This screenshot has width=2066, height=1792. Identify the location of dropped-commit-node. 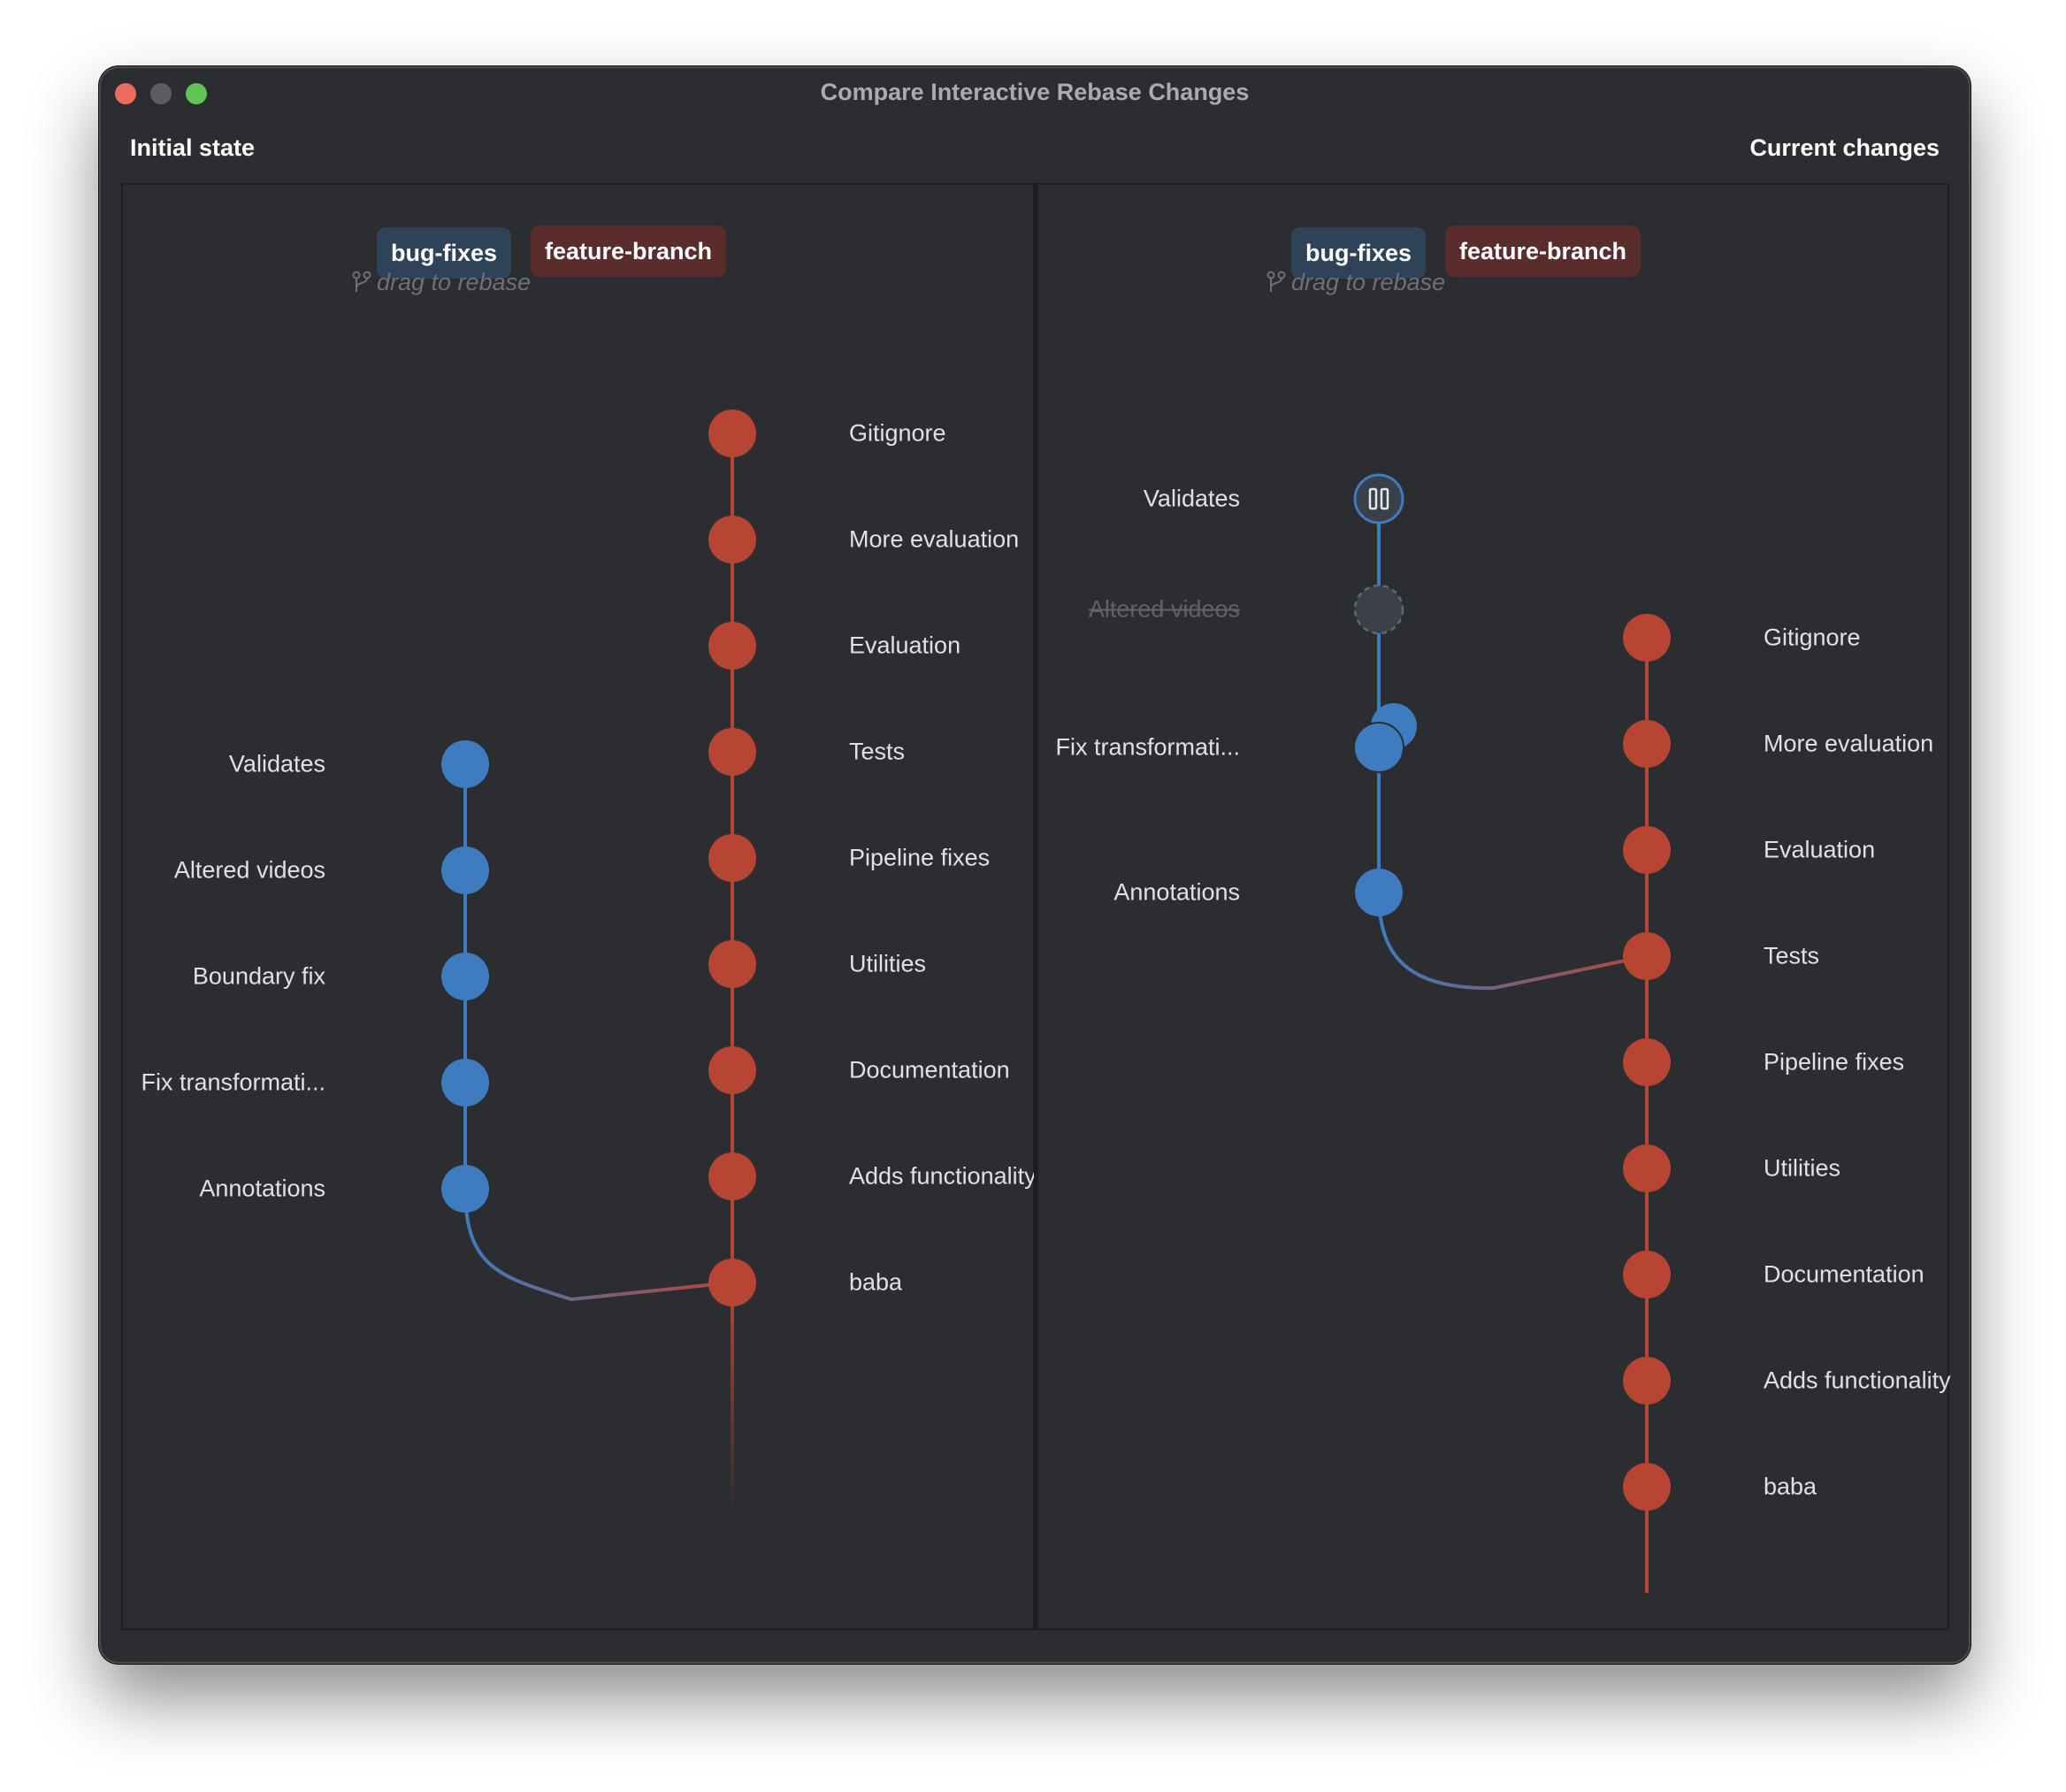
(1378, 609).